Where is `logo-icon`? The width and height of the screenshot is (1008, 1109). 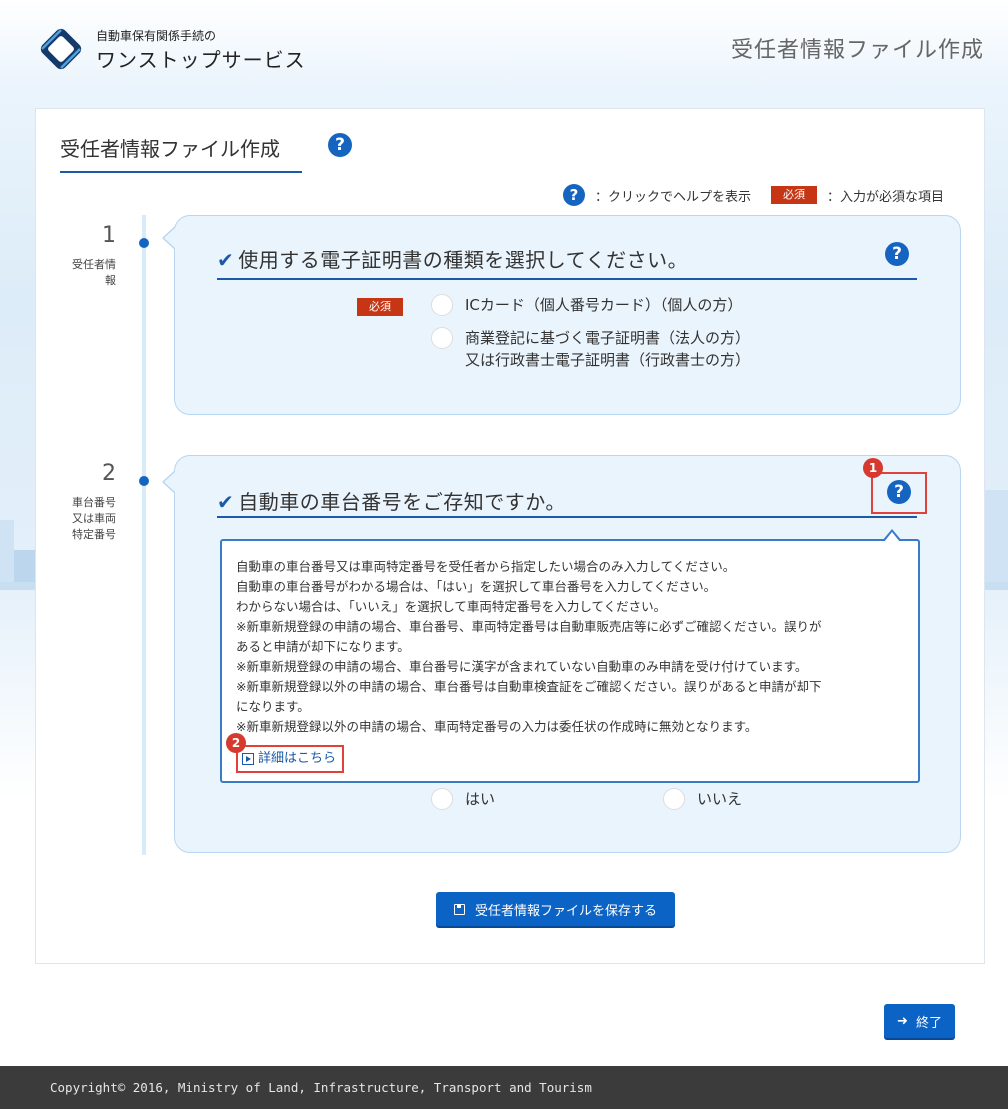 logo-icon is located at coordinates (61, 49).